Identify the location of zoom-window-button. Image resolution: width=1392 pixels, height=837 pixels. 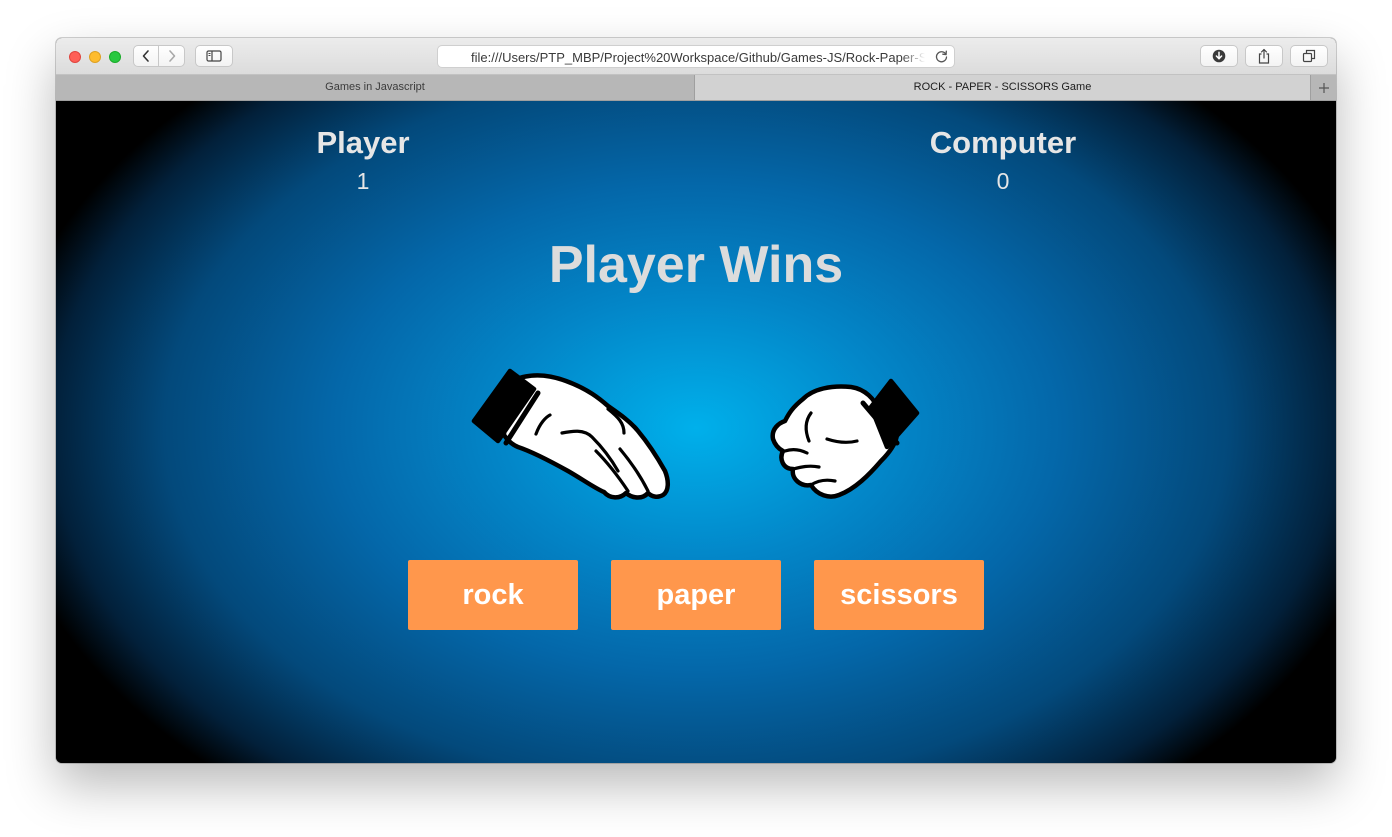
(115, 57).